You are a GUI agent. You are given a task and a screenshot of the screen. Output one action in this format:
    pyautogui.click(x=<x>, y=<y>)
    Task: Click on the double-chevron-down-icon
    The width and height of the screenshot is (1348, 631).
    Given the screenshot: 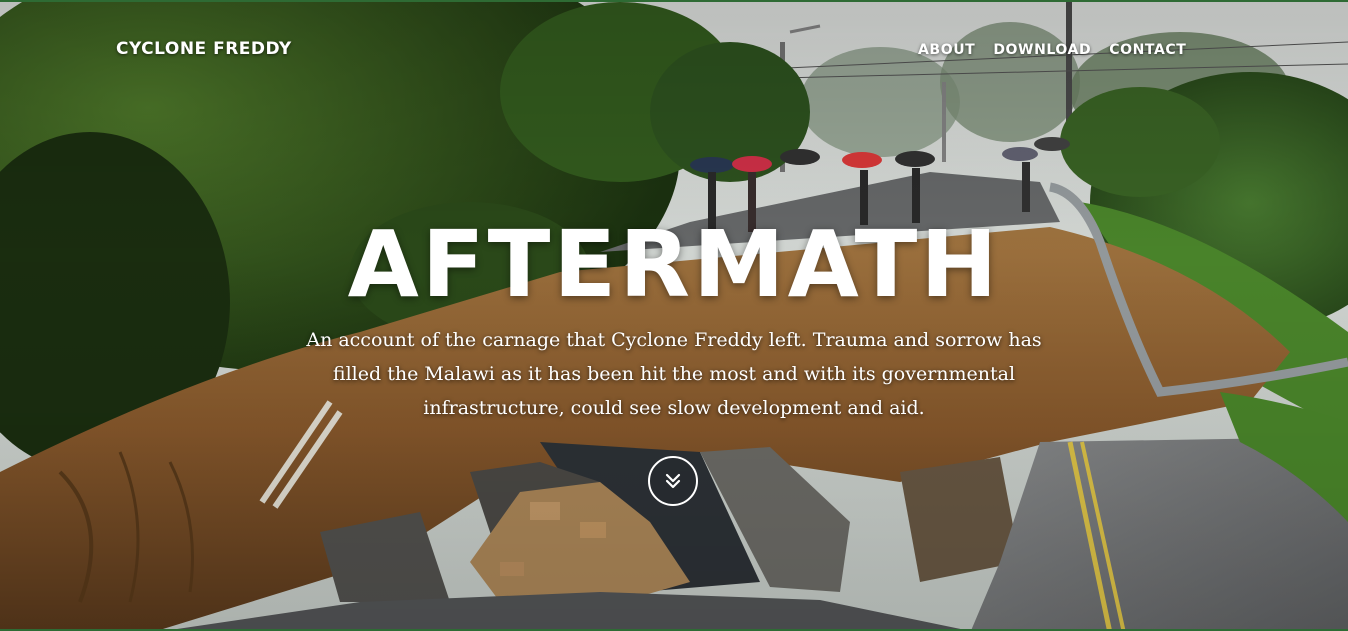 What is the action you would take?
    pyautogui.click(x=673, y=481)
    